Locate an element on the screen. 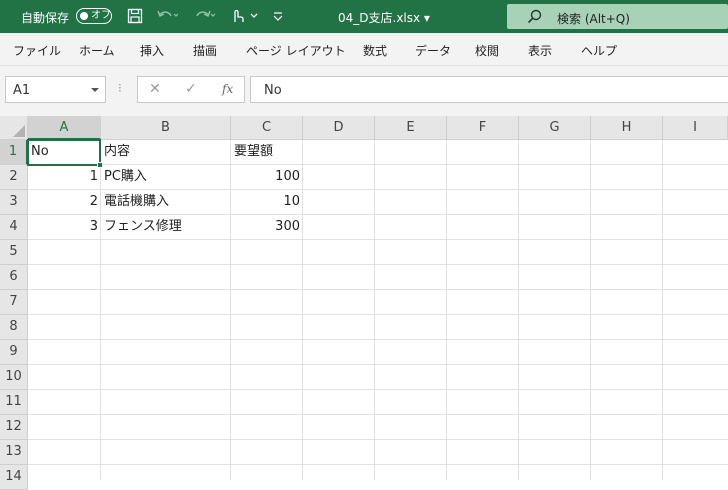 The height and width of the screenshot is (490, 728). cell-b3: 電話機購入 is located at coordinates (166, 202).